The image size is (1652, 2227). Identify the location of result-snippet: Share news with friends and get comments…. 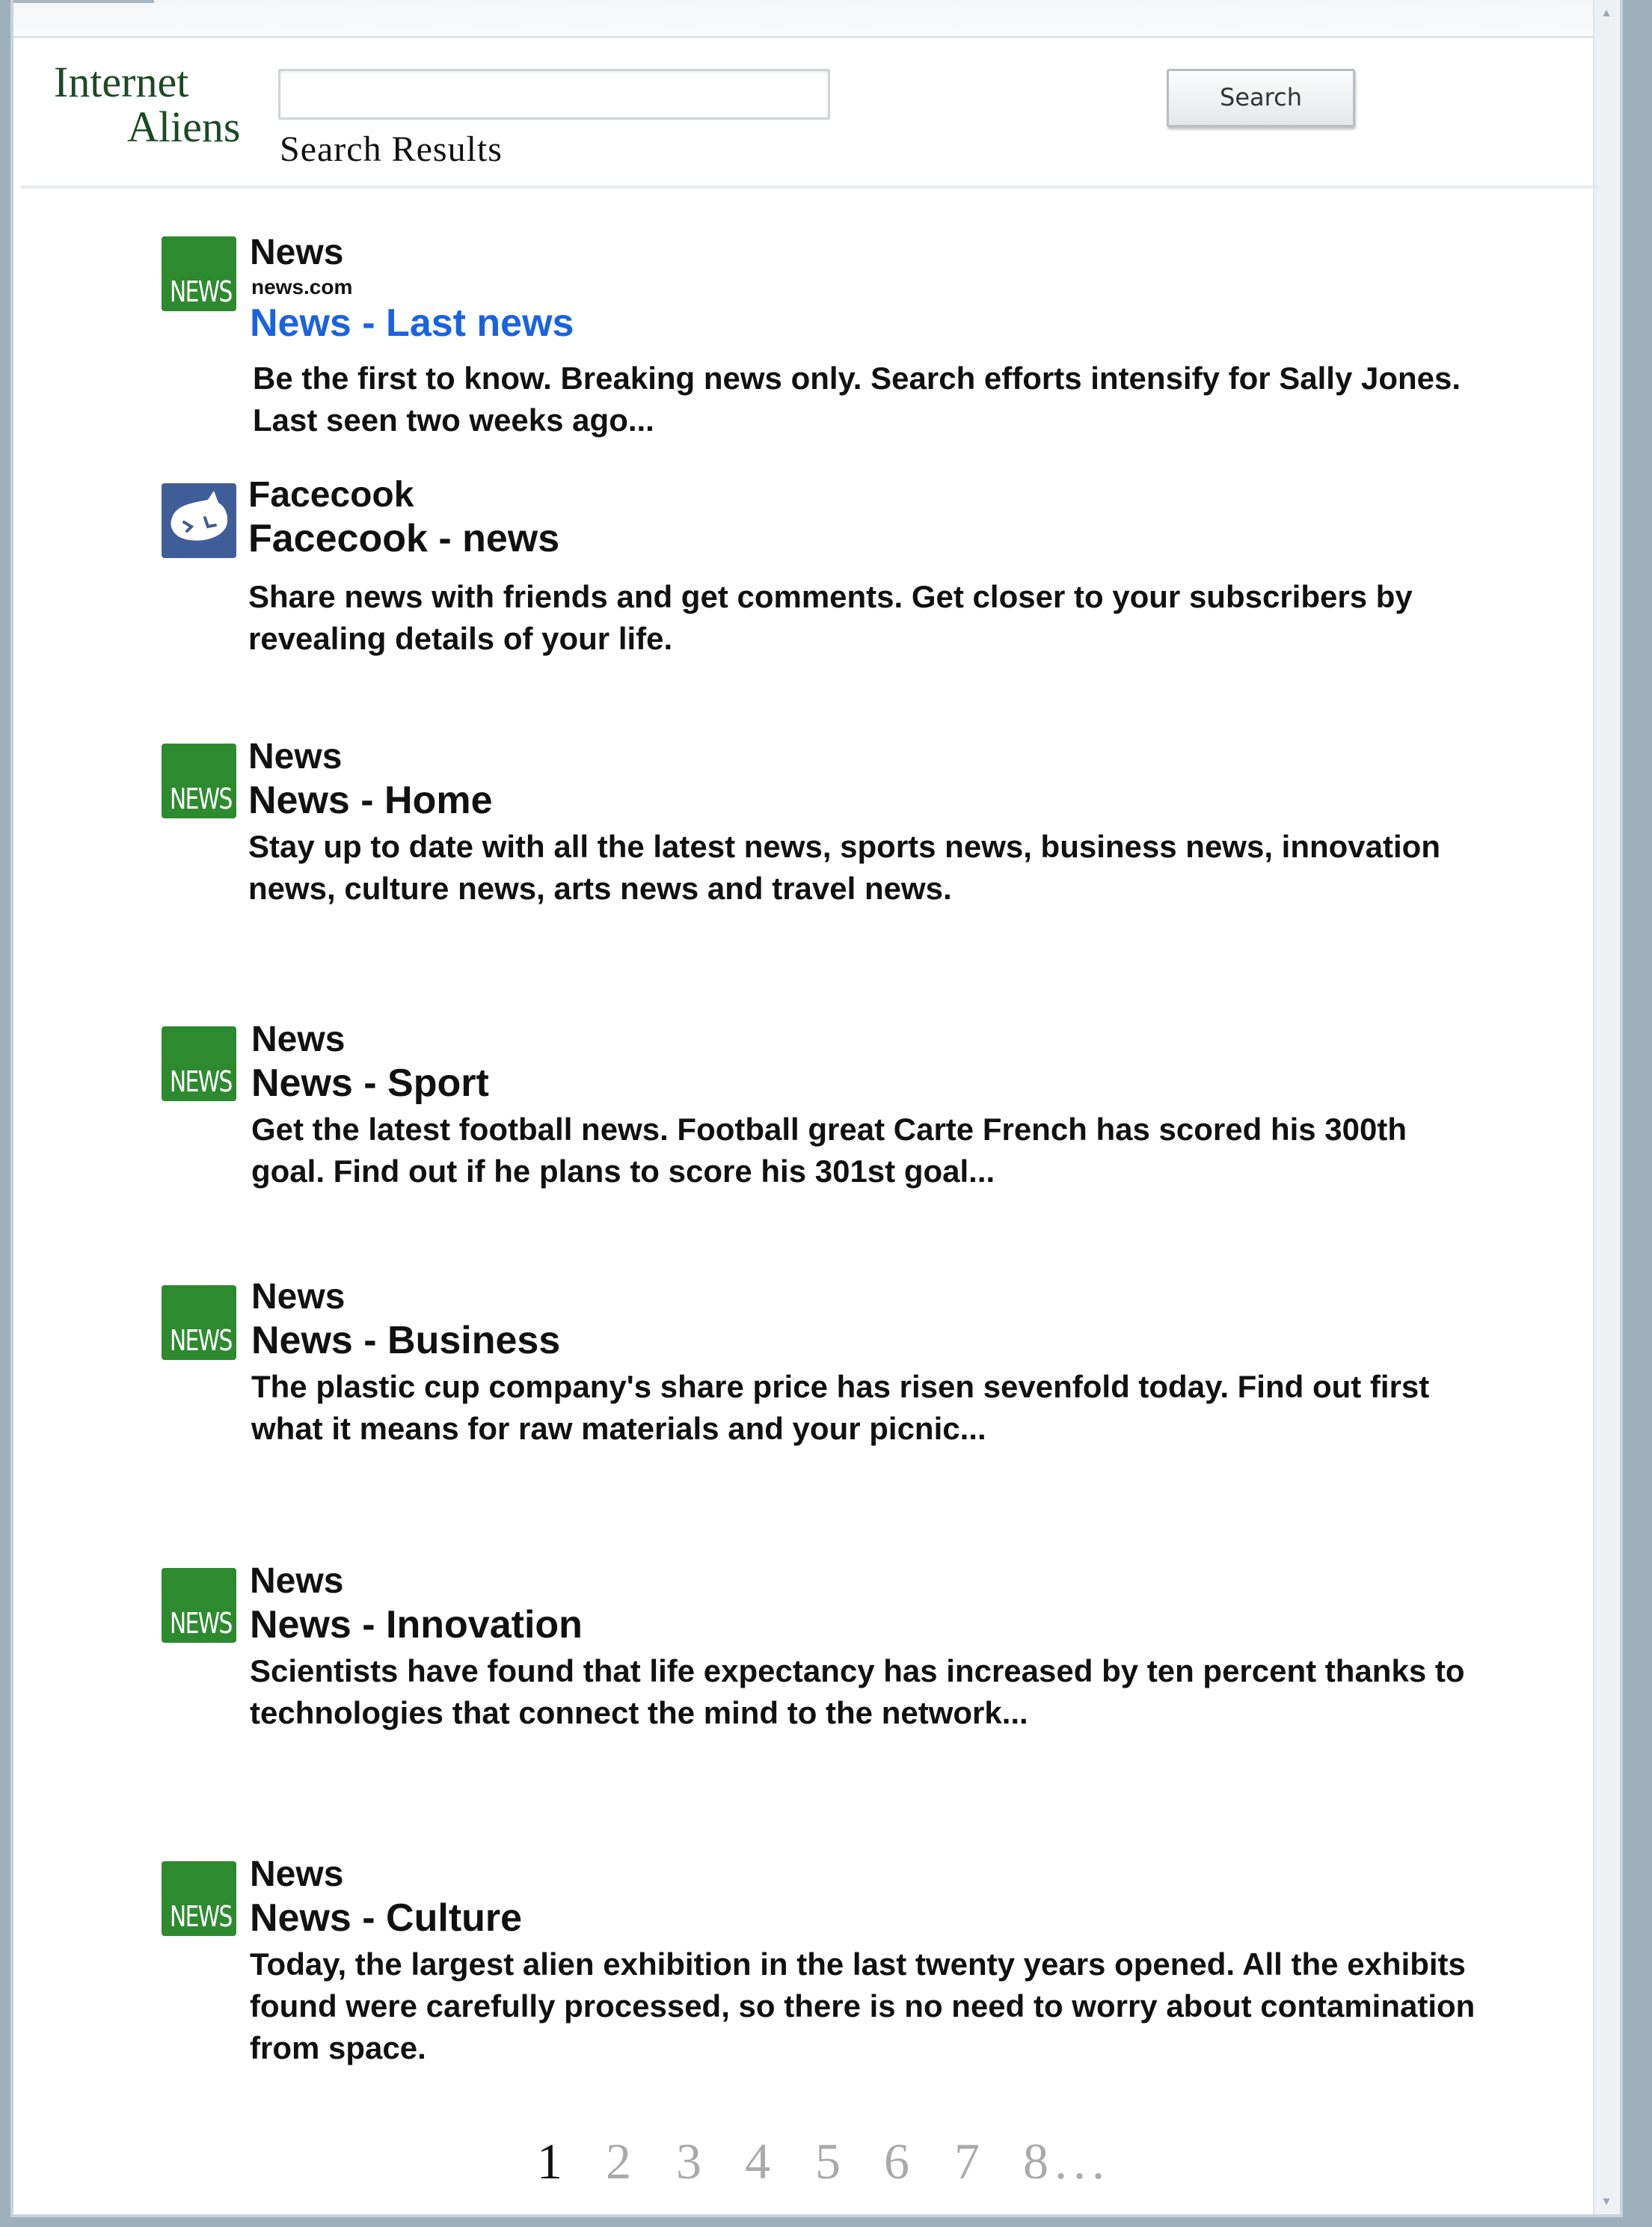
(831, 618).